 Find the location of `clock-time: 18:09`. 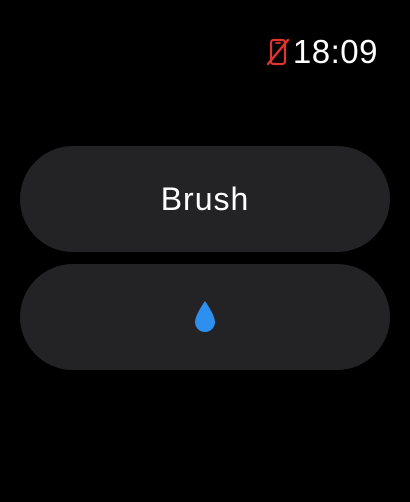

clock-time: 18:09 is located at coordinates (335, 51).